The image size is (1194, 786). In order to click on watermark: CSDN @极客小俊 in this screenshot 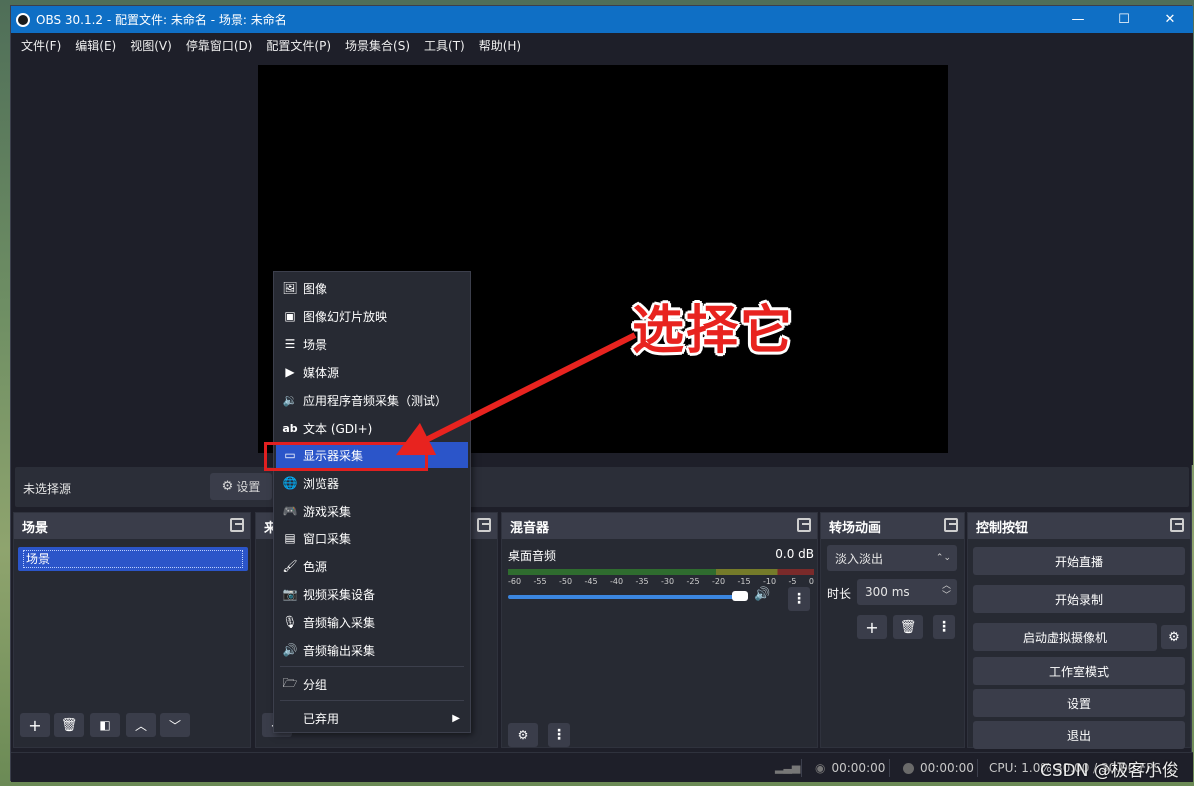, I will do `click(1109, 771)`.